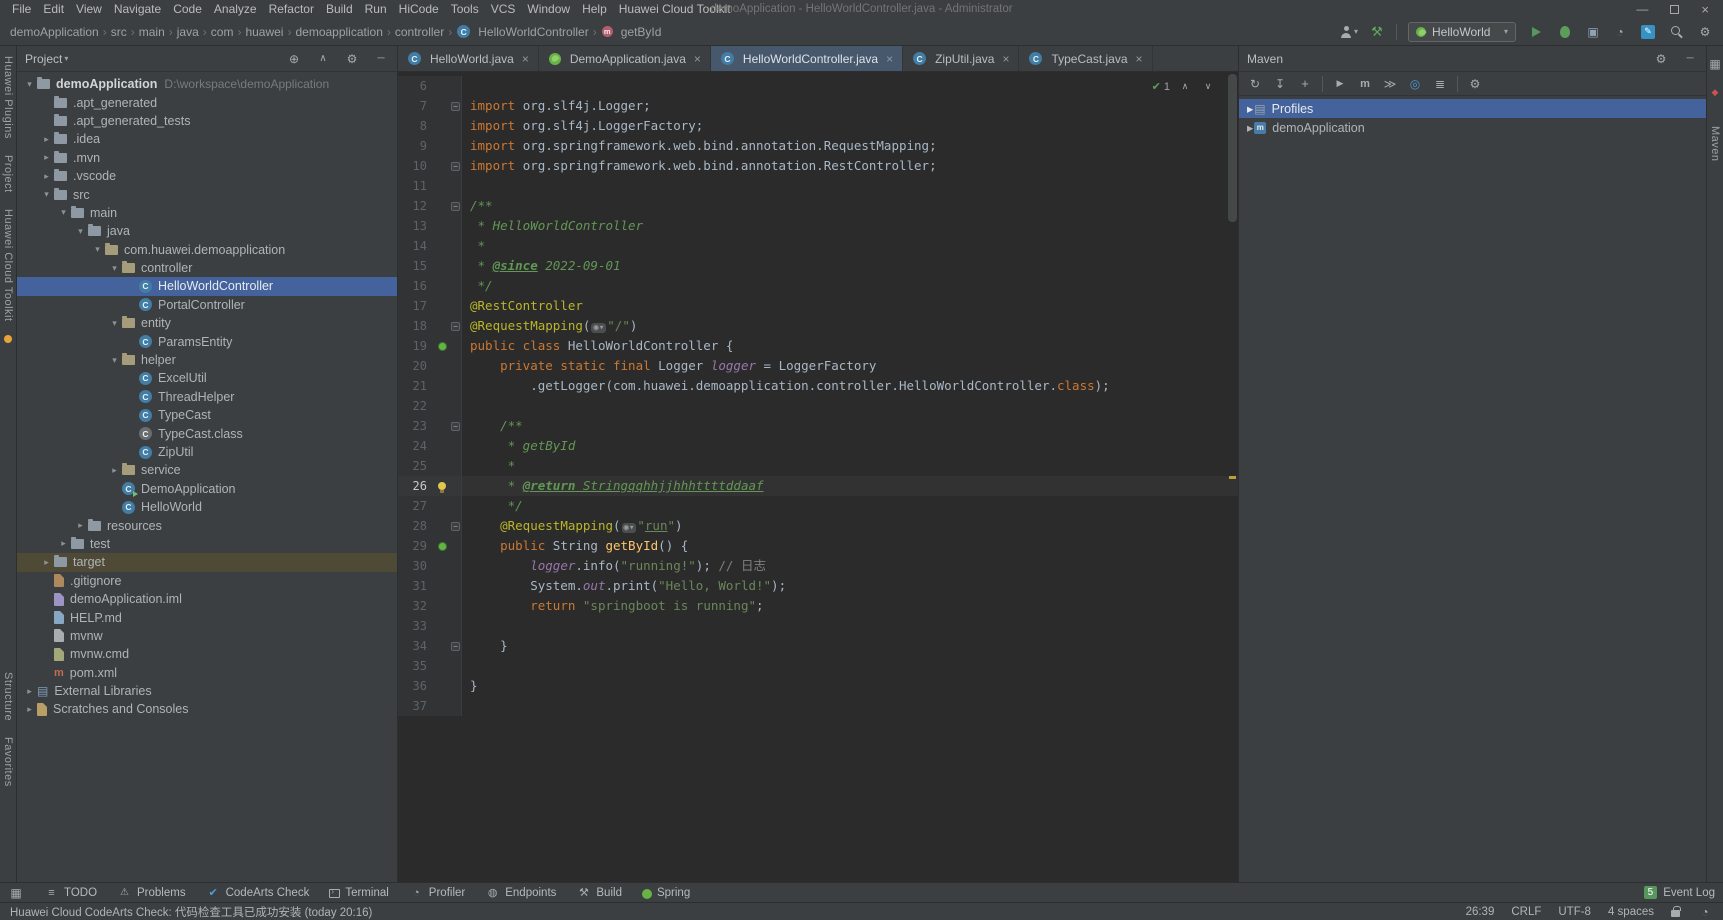 Image resolution: width=1723 pixels, height=920 pixels. Describe the element at coordinates (1255, 84) in the screenshot. I see `reimport-maven-icon` at that location.